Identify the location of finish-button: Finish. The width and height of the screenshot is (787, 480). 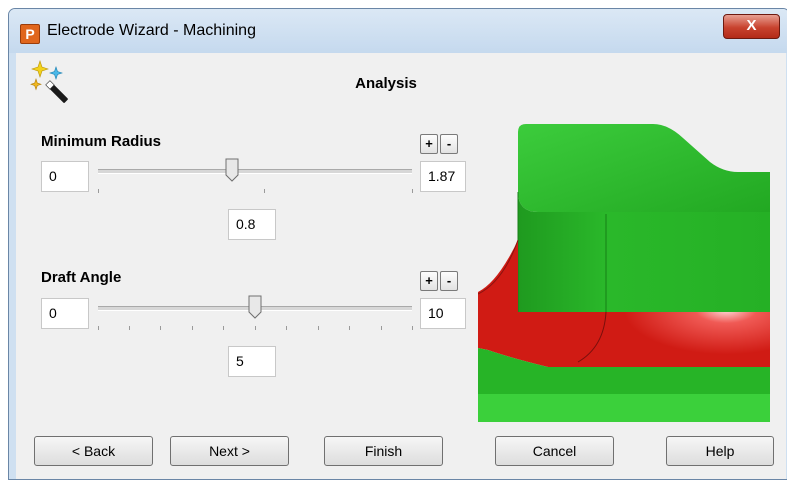
(383, 451).